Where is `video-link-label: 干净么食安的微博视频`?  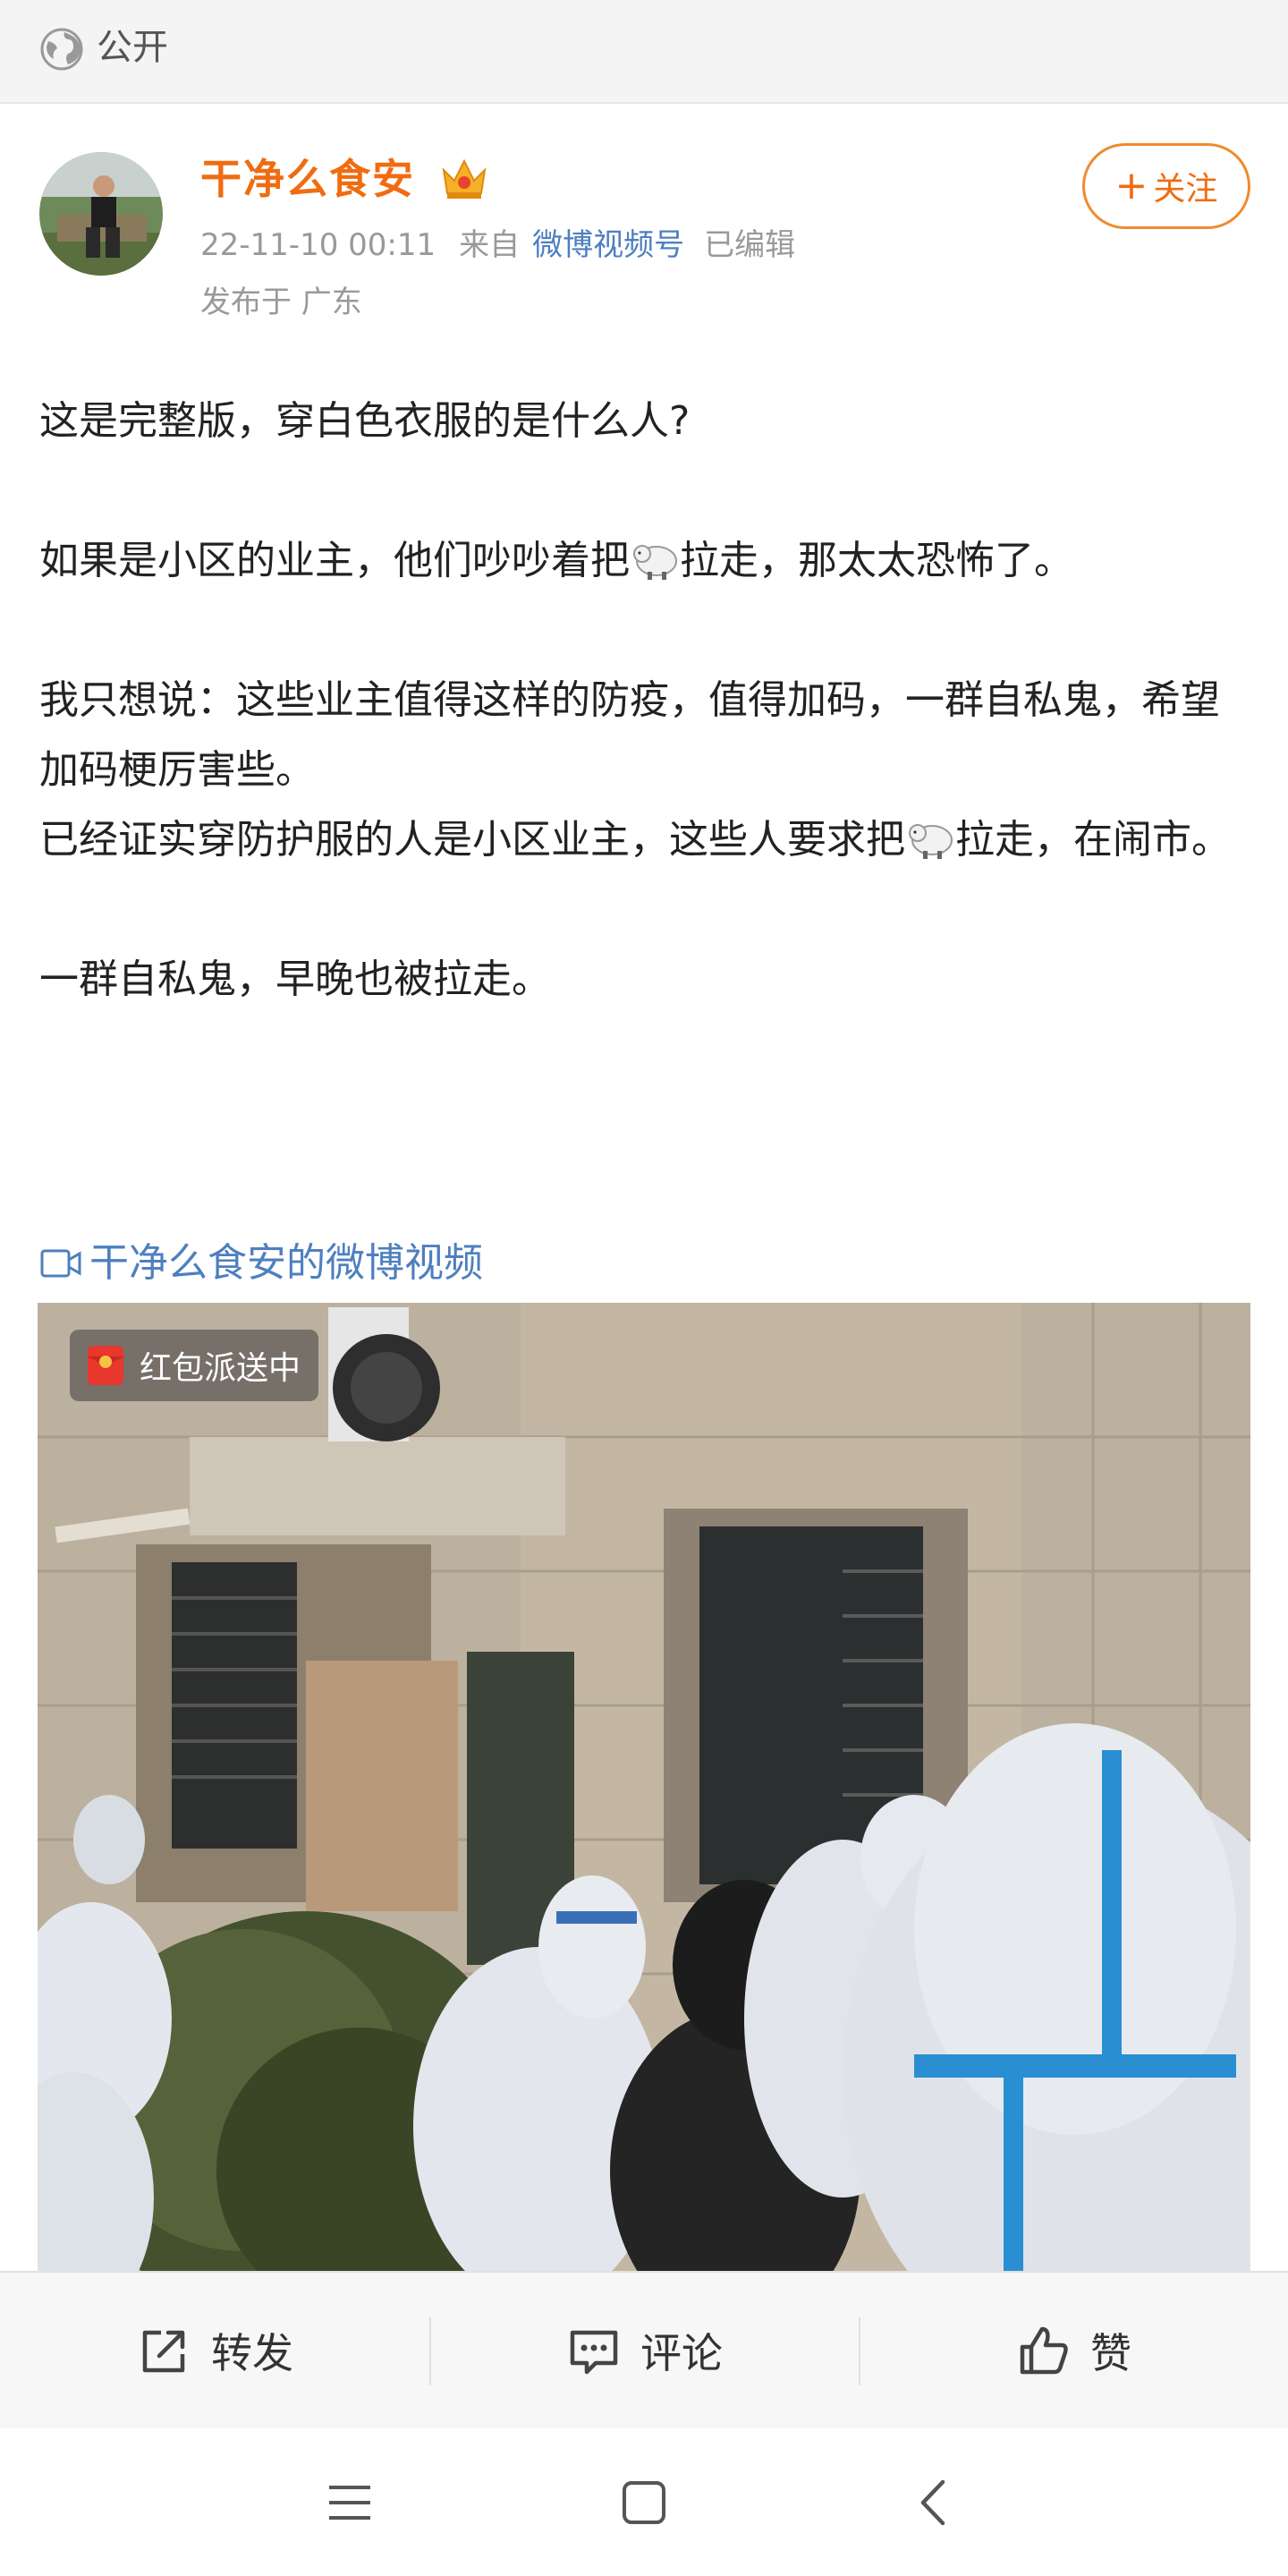 video-link-label: 干净么食安的微博视频 is located at coordinates (286, 1263).